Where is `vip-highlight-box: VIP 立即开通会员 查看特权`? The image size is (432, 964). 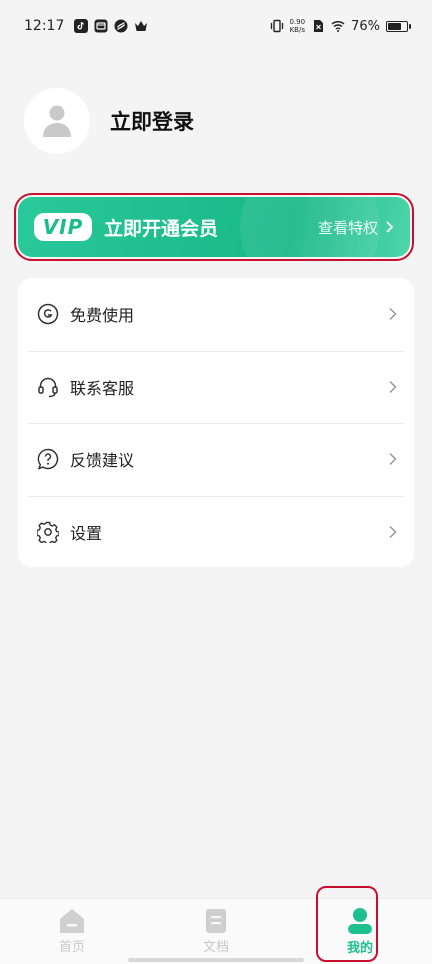
vip-highlight-box: VIP 立即开通会员 查看特权 is located at coordinates (214, 227).